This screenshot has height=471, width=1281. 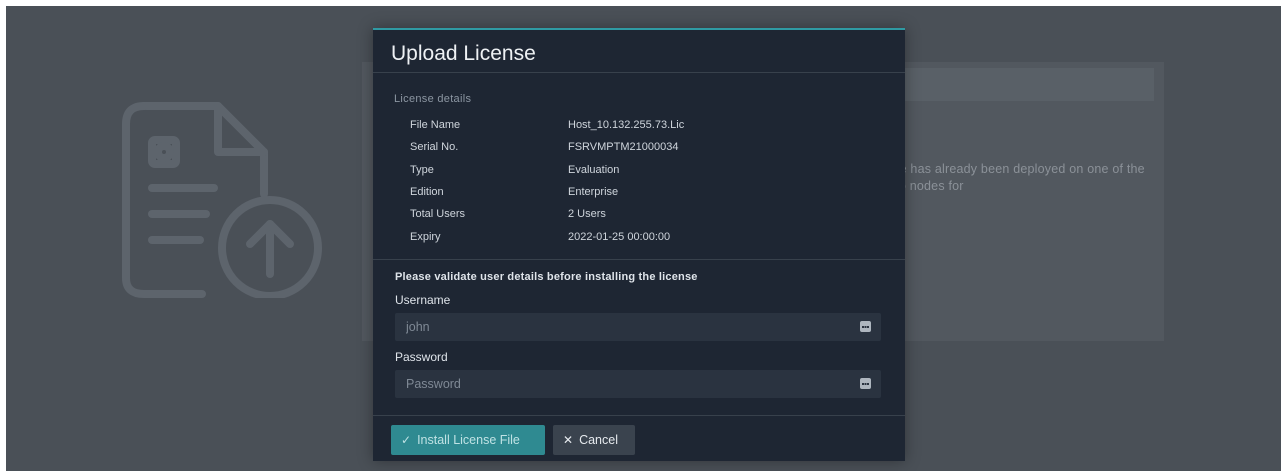 What do you see at coordinates (623, 147) in the screenshot?
I see `detail-value: FSRVMPTM21000034` at bounding box center [623, 147].